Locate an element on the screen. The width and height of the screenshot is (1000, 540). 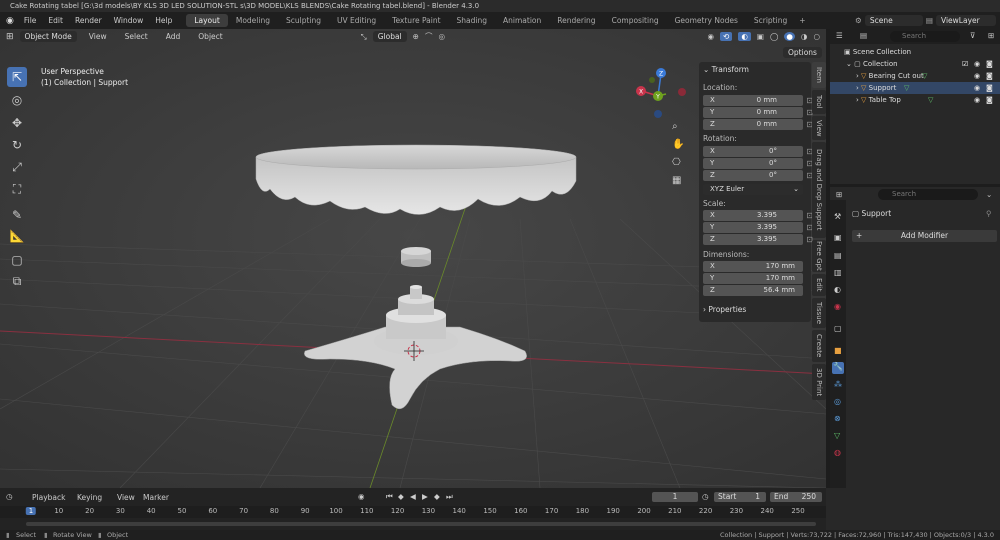
scale-z-field: Z 3.395 ⊡ is located at coordinates (758, 239).